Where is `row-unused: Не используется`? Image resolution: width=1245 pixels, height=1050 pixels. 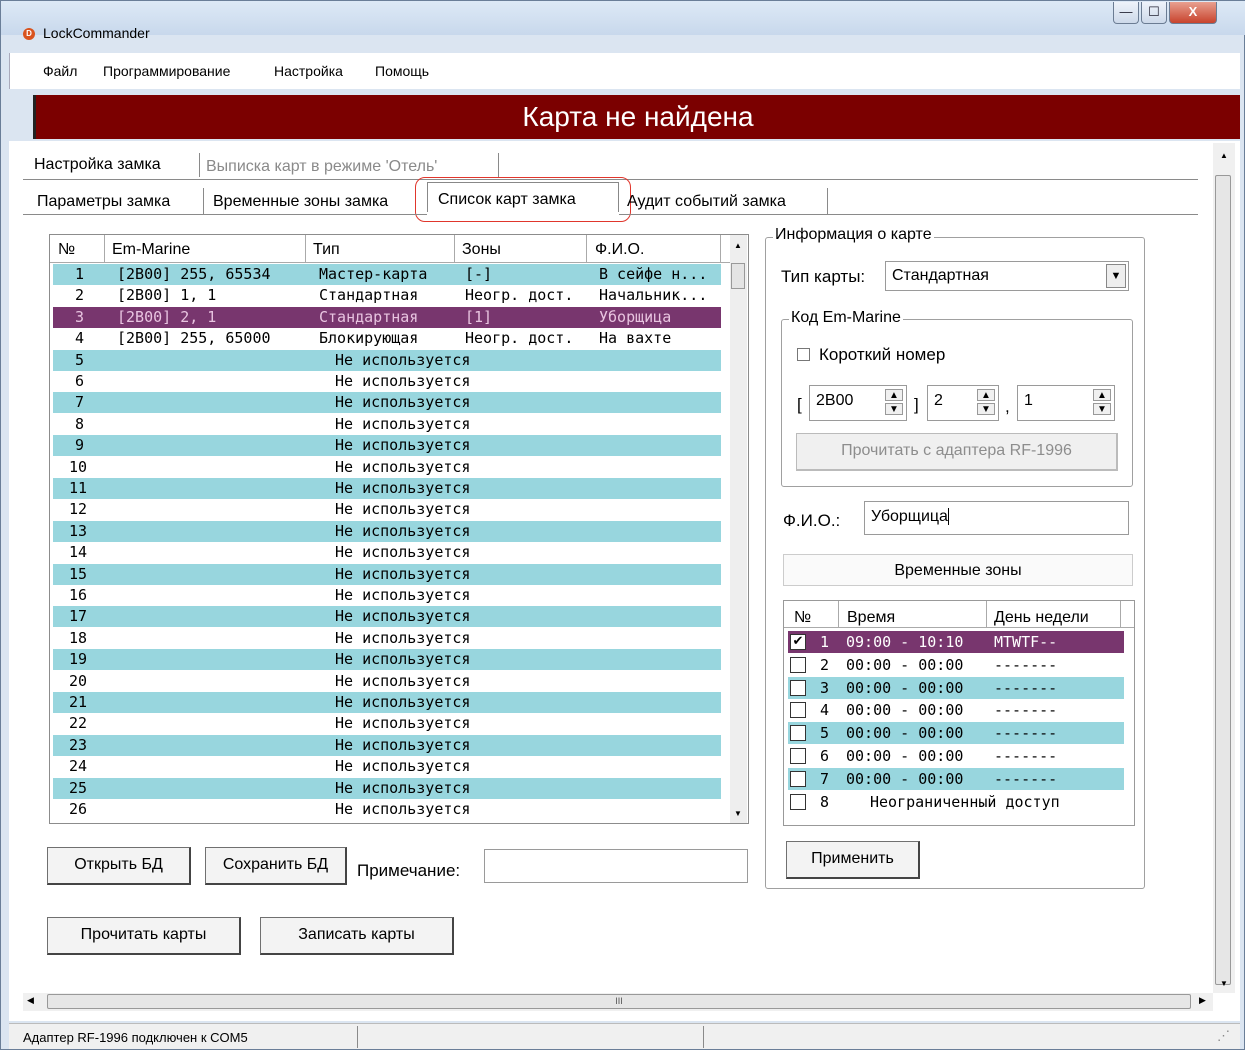 row-unused: Не используется is located at coordinates (403, 787).